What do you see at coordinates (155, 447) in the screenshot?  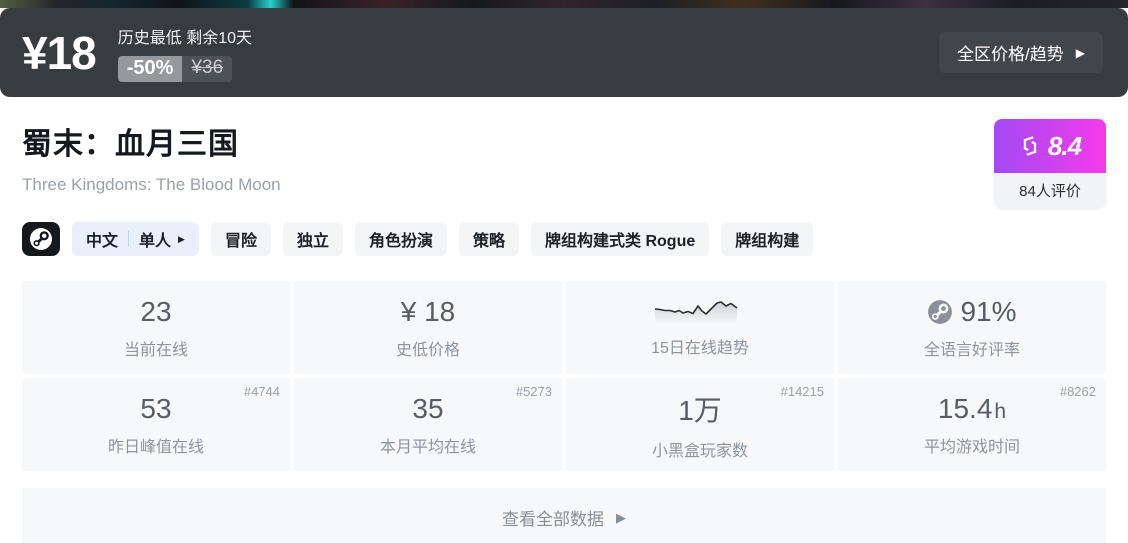 I see `stat-label: 昨日峰值在线` at bounding box center [155, 447].